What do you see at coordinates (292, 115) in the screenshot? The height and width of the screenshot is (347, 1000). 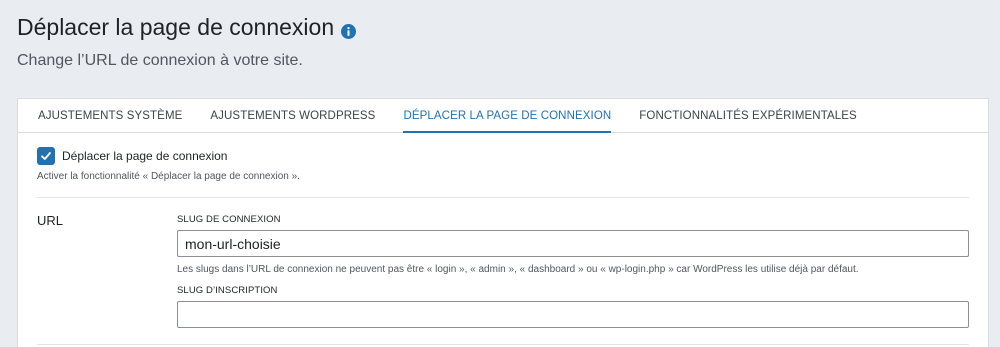 I see `tab-wordpress-settings: AJUSTEMENTS WORDPRESS` at bounding box center [292, 115].